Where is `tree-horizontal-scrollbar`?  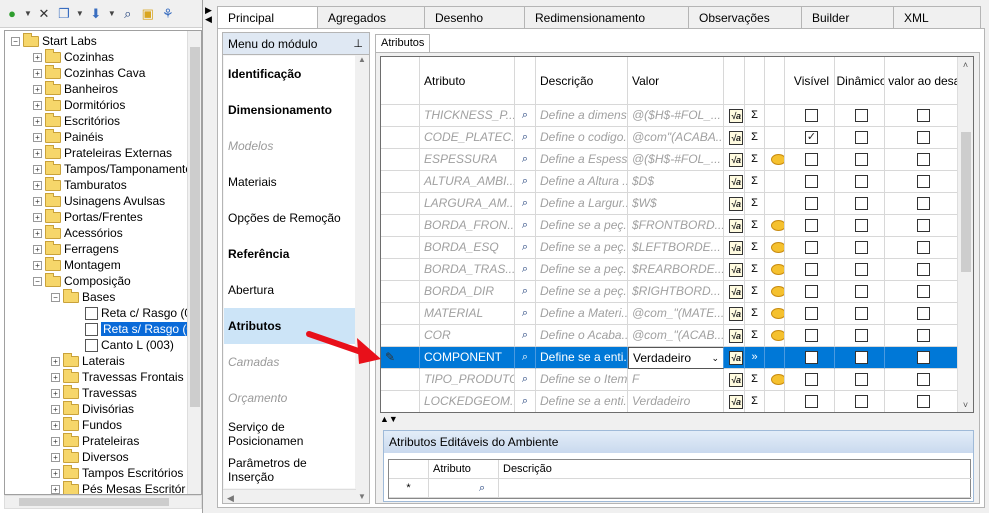
tree-horizontal-scrollbar is located at coordinates (103, 502).